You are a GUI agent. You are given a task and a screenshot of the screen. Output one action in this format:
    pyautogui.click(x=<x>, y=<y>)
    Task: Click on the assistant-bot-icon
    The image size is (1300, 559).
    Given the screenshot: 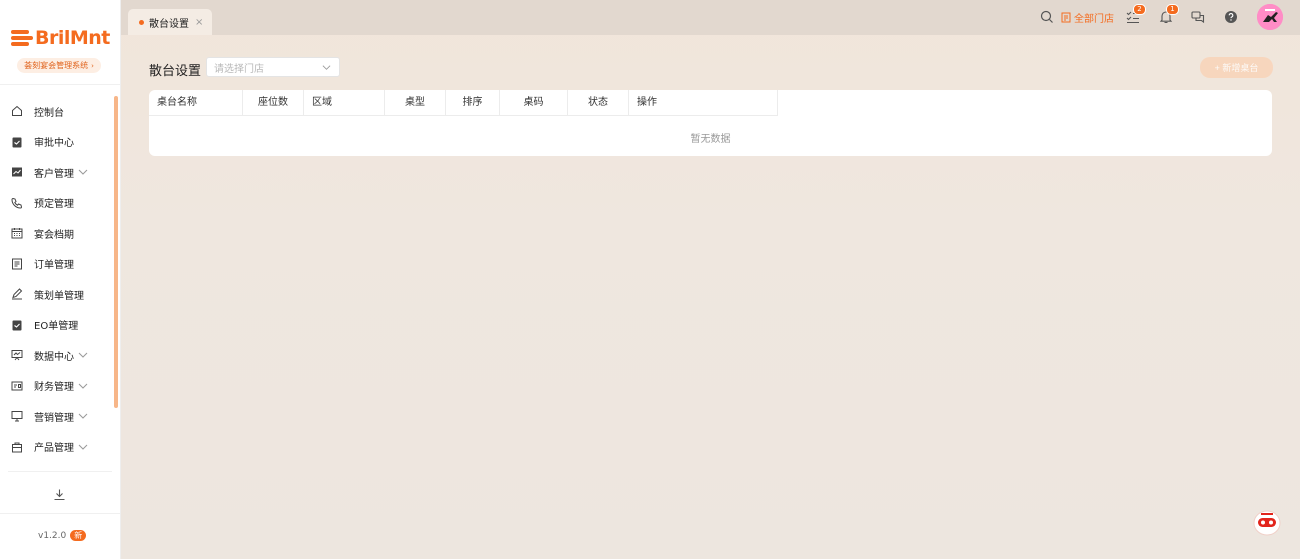 What is the action you would take?
    pyautogui.click(x=1267, y=522)
    